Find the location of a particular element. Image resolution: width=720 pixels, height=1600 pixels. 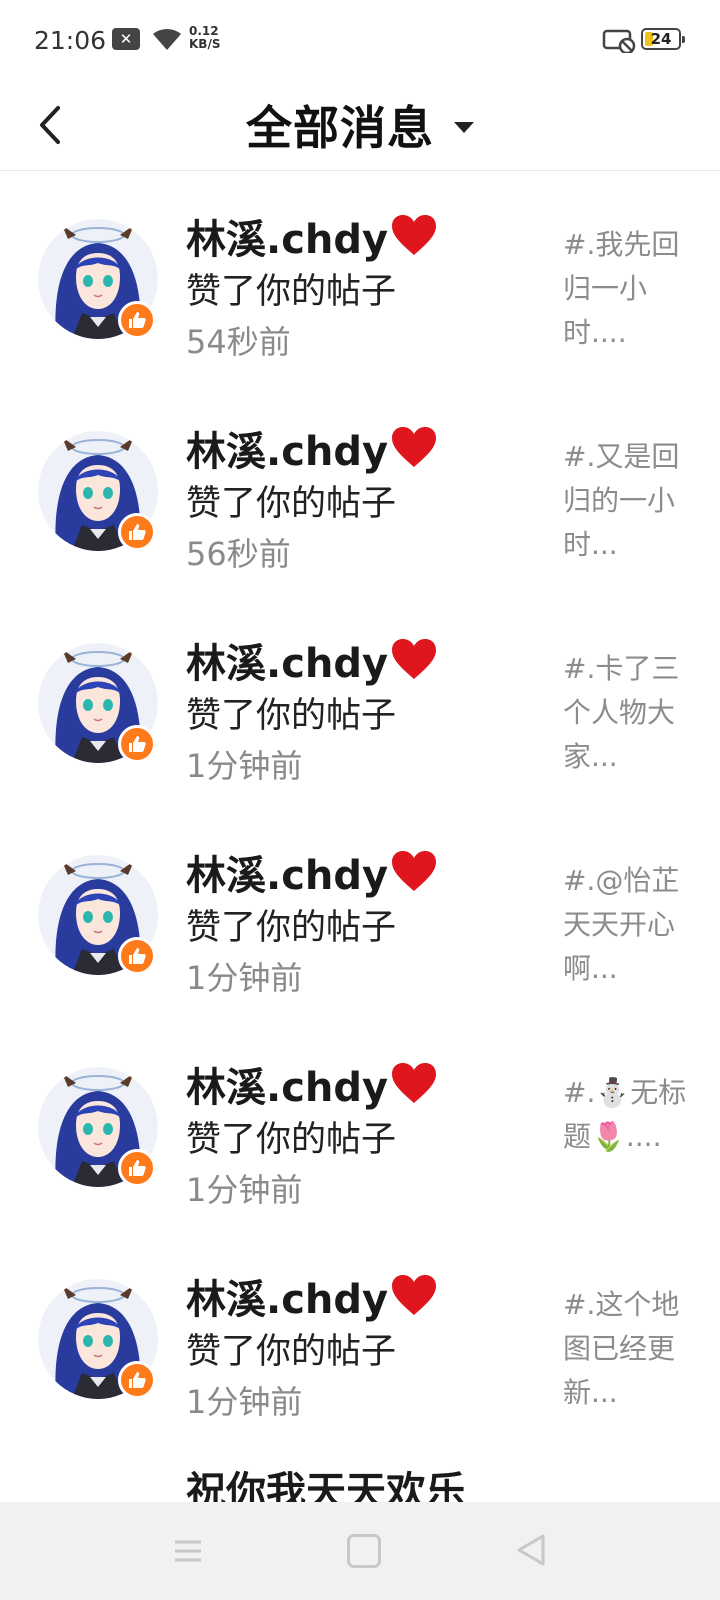

status-bar: 21:06 ✕ 0.12 KB/S 24 is located at coordinates (360, 40).